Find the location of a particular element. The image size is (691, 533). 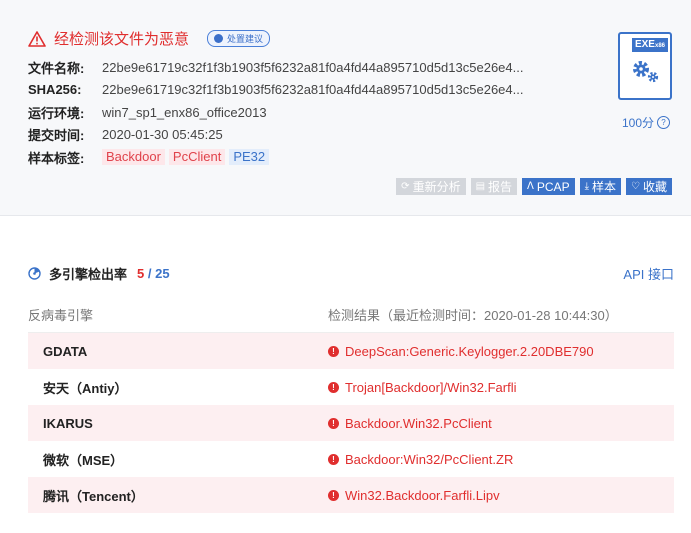

detection-result: Trojan[Backdoor]/Win32.Farfli is located at coordinates (431, 387).